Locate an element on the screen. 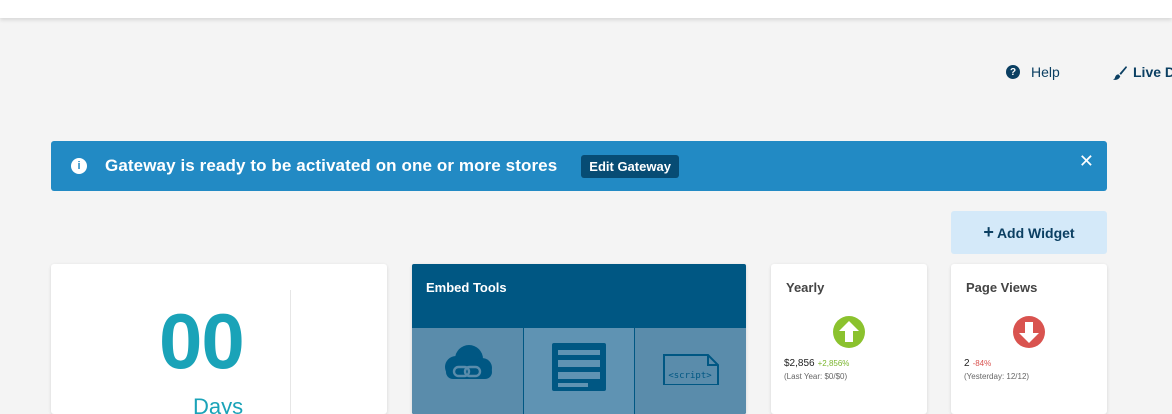  live-design-link: Live D is located at coordinates (1142, 72).